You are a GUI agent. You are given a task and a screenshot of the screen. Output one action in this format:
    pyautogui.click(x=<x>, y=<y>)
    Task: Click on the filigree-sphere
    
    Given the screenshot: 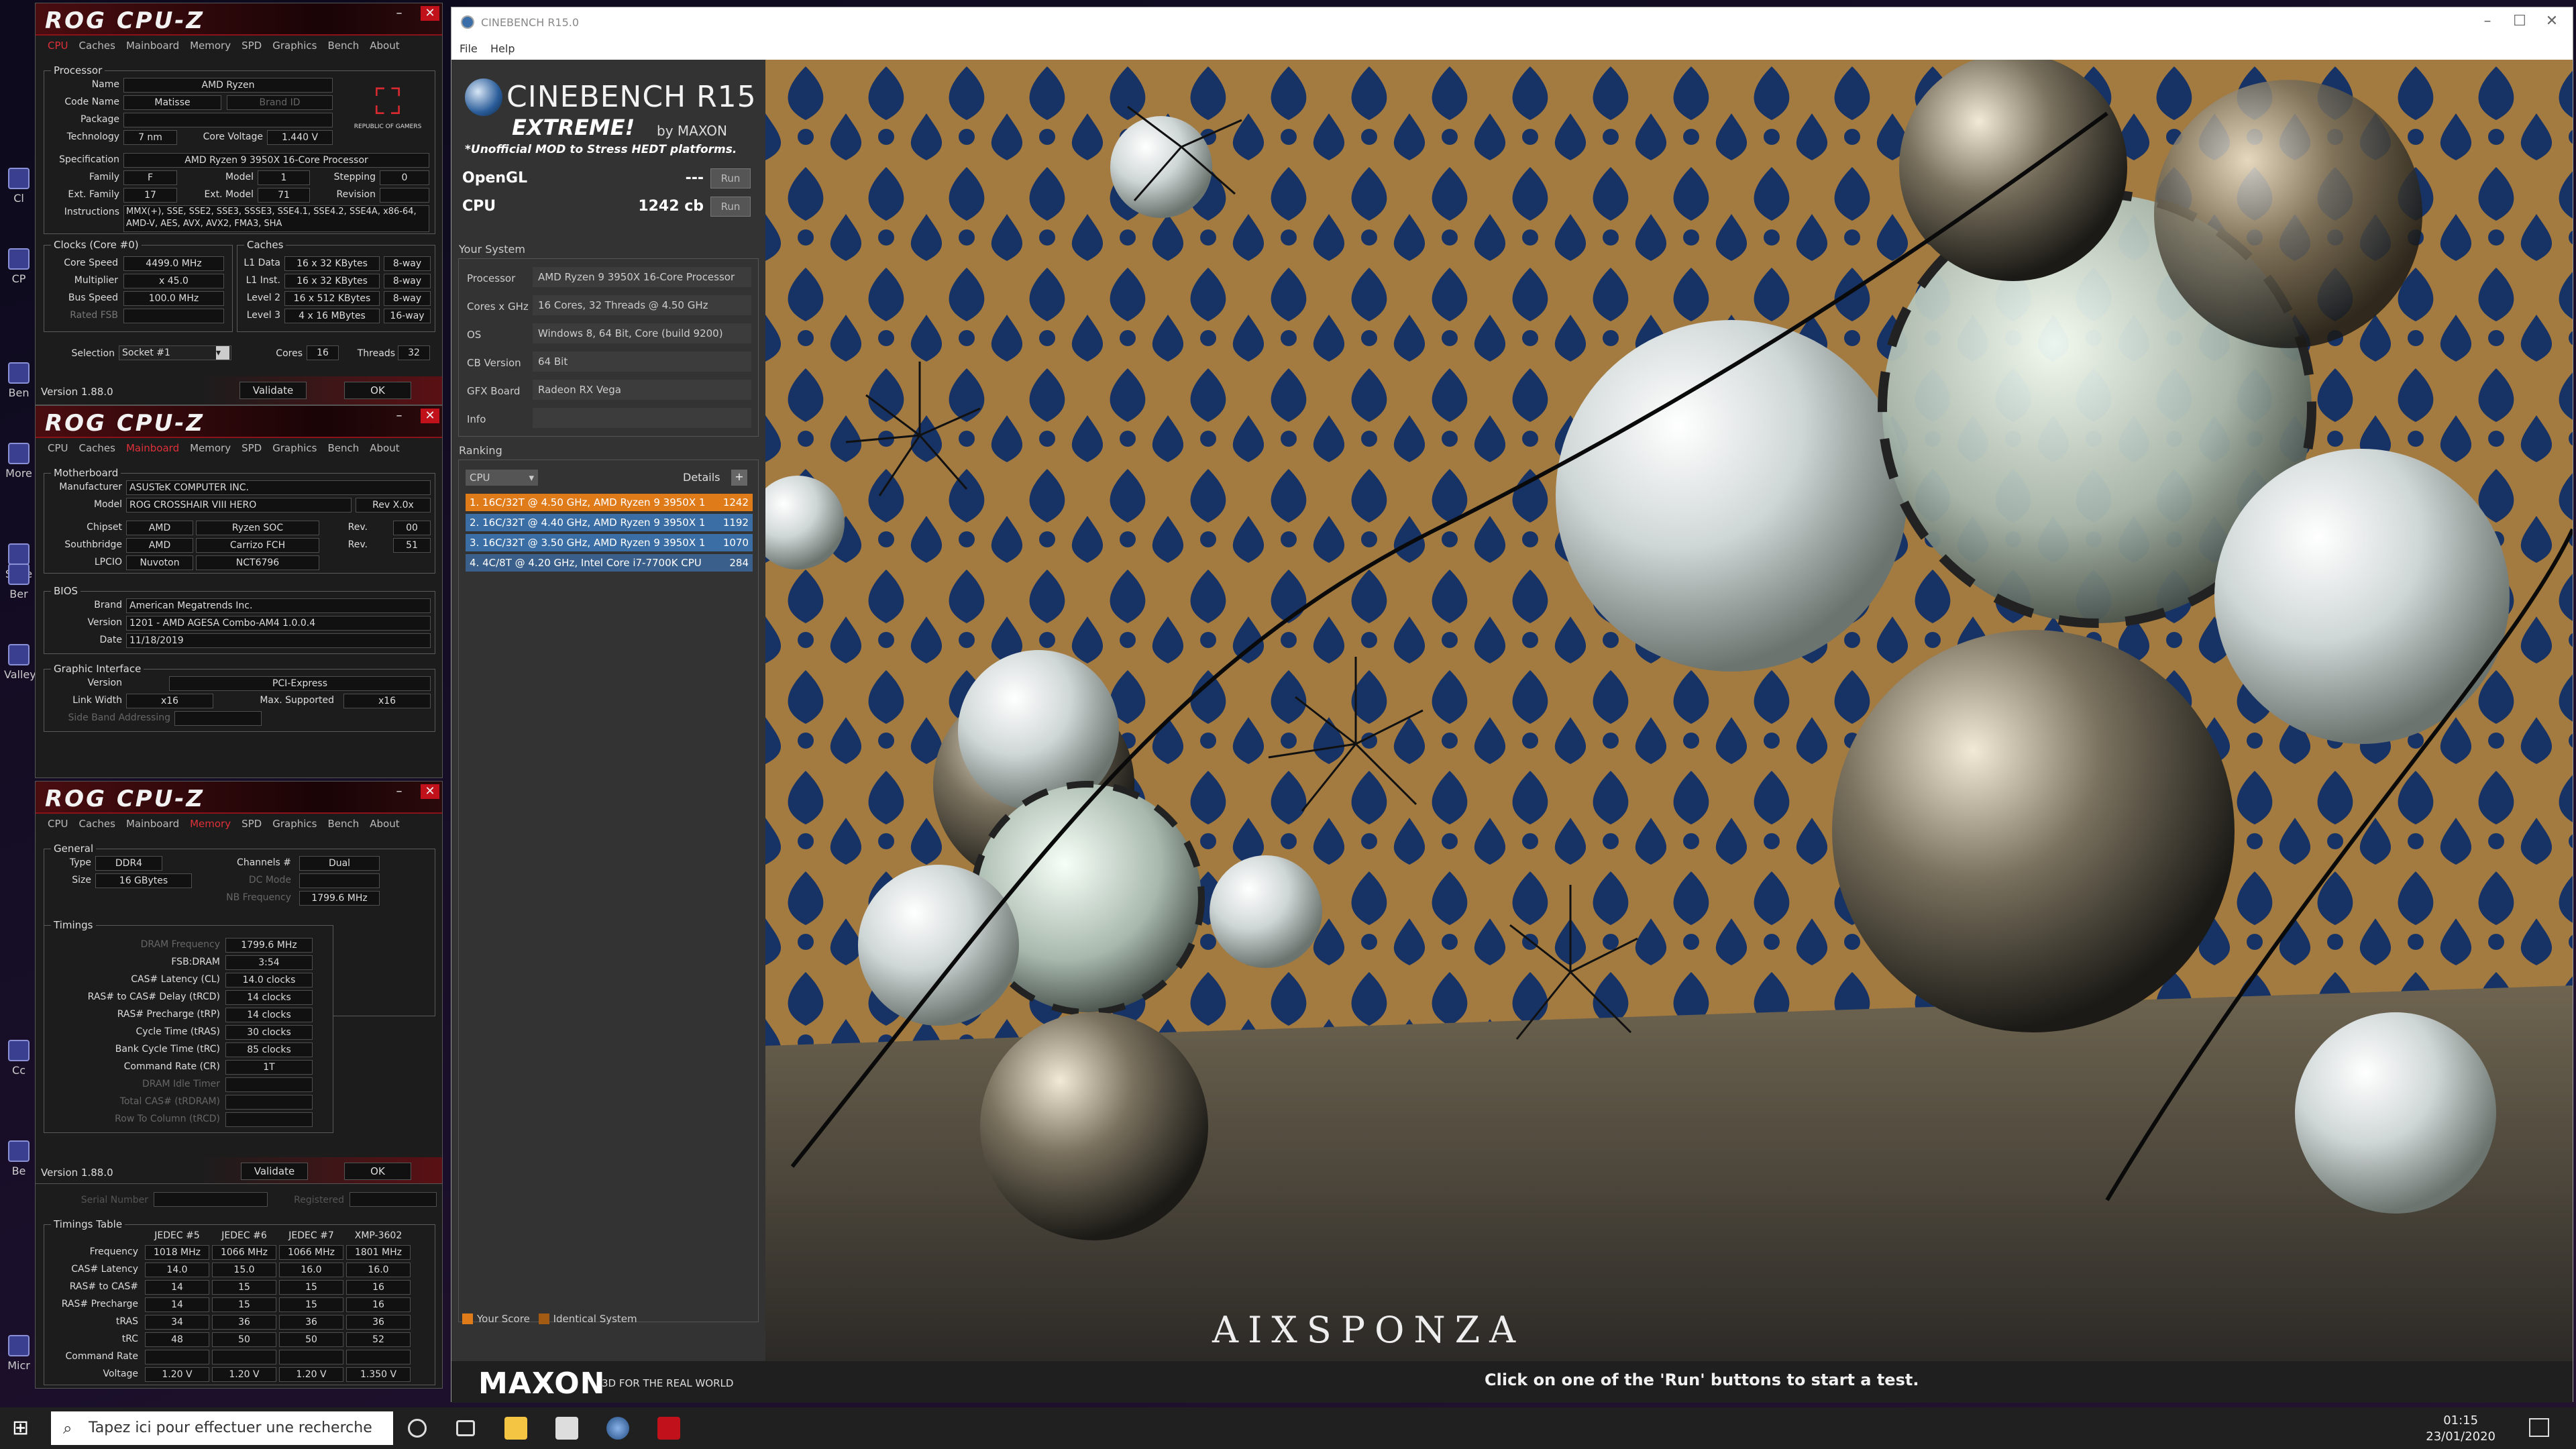 What is the action you would take?
    pyautogui.click(x=2013, y=170)
    